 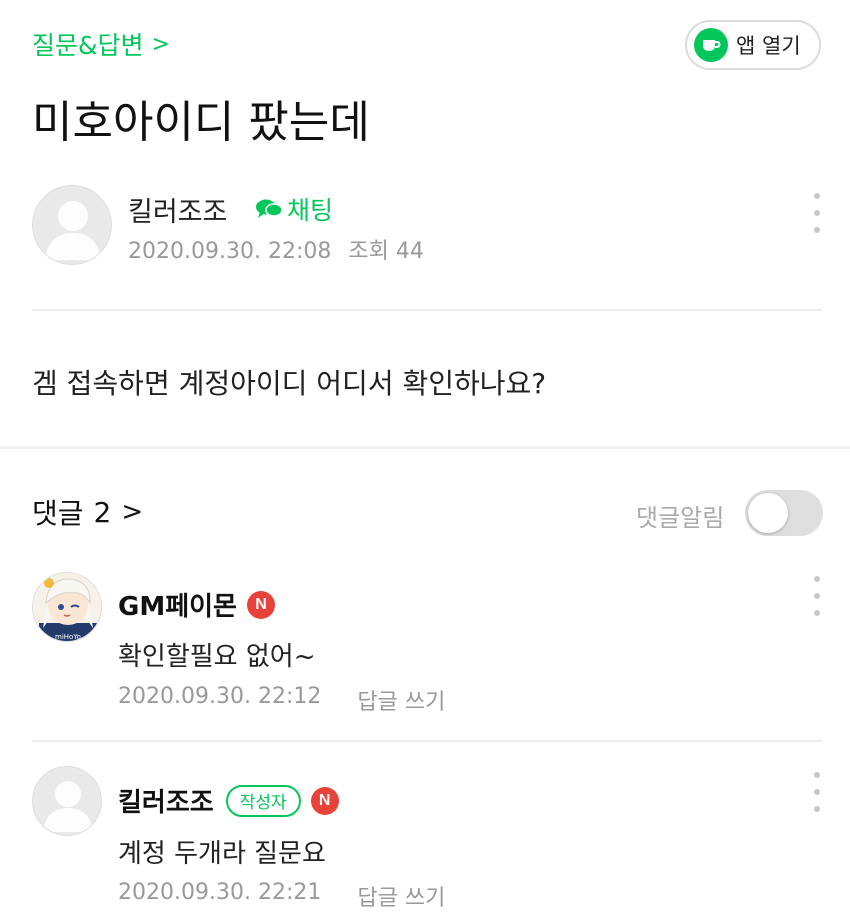 I want to click on comment-divider, so click(x=427, y=741).